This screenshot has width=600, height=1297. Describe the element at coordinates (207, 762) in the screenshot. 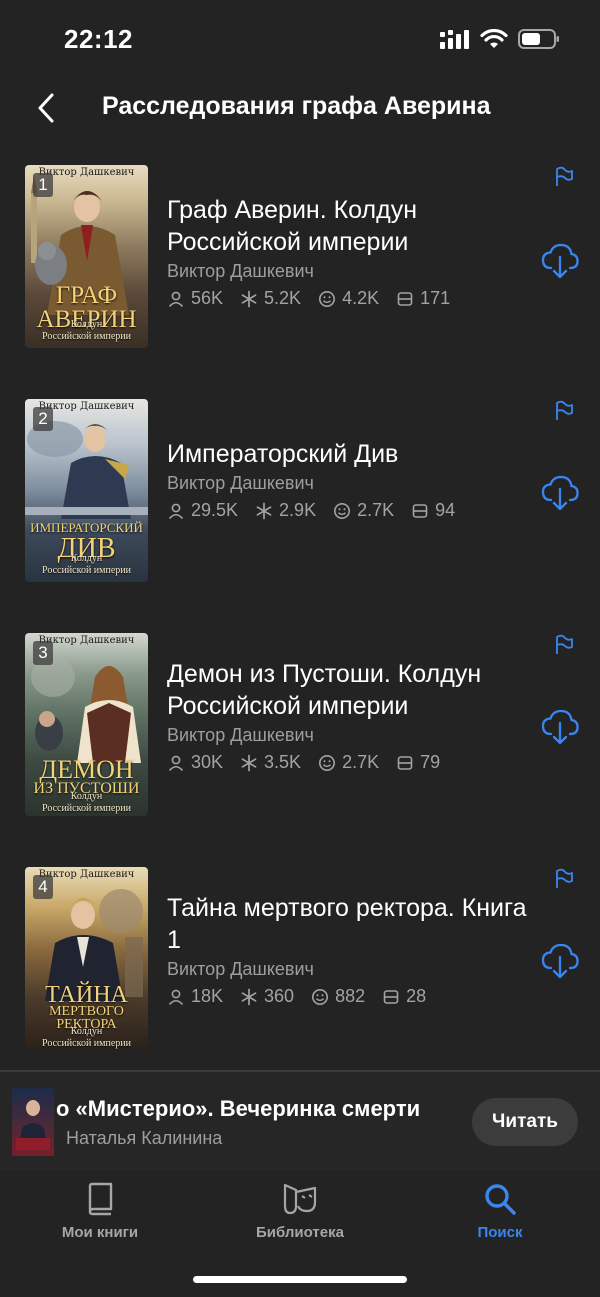

I see `stat-readers-value: 30K` at that location.